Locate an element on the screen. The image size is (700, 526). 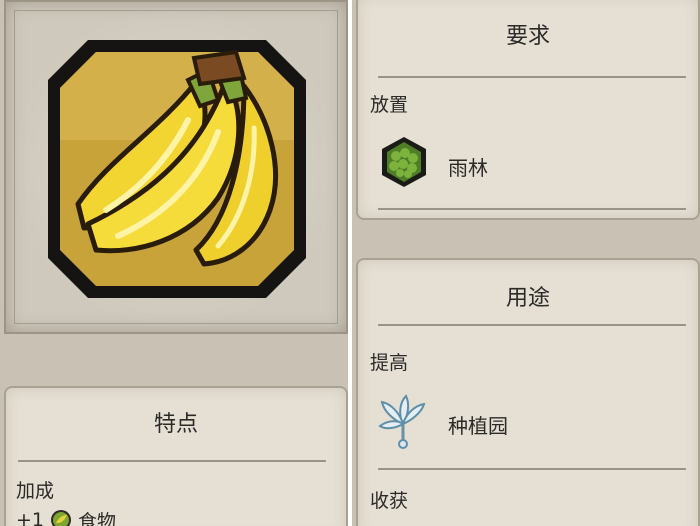
bonus-resource: 食物 is located at coordinates (97, 518).